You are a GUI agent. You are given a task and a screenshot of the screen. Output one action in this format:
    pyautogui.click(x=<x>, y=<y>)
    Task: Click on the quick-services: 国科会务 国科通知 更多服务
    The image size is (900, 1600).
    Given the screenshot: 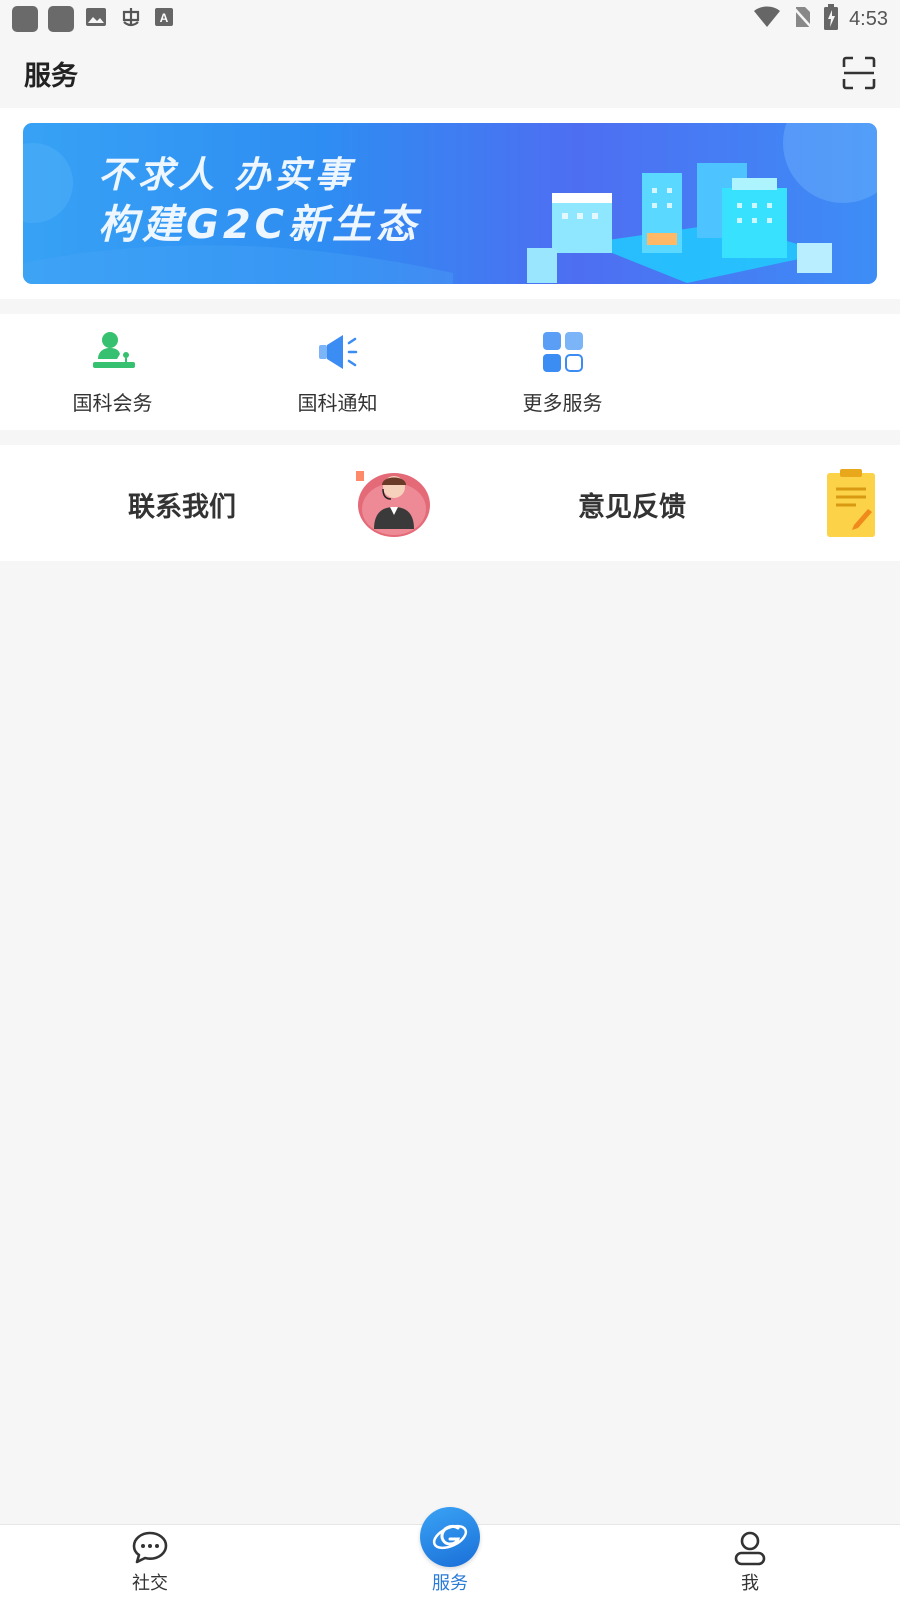 What is the action you would take?
    pyautogui.click(x=450, y=372)
    